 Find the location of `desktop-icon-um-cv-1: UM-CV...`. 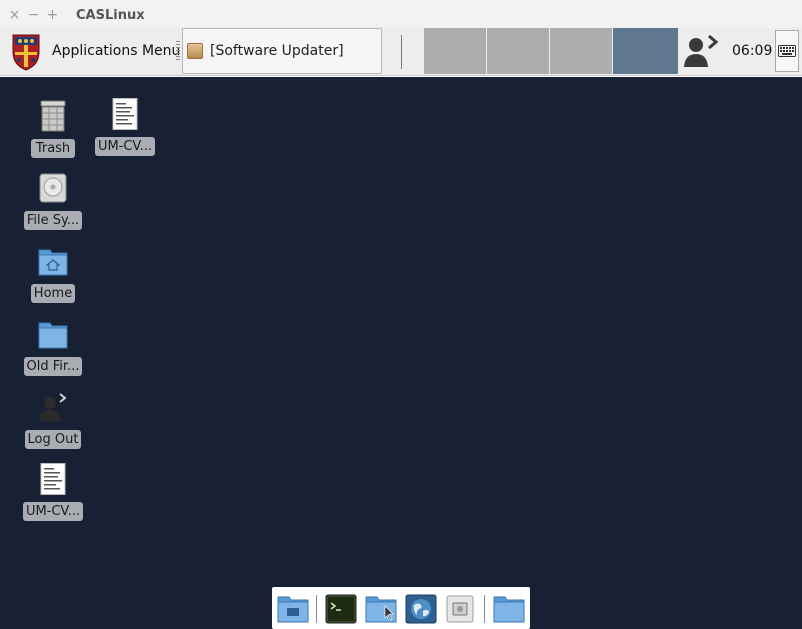

desktop-icon-um-cv-1: UM-CV... is located at coordinates (125, 133).